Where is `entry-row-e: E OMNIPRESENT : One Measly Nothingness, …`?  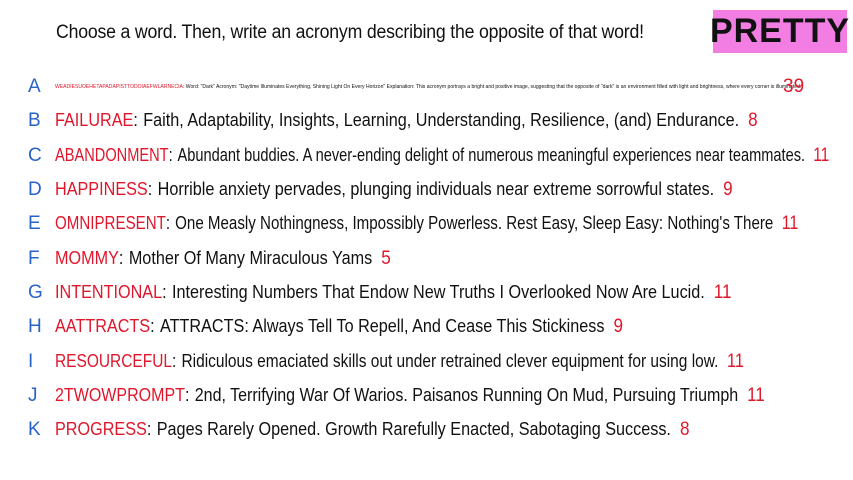 entry-row-e: E OMNIPRESENT : One Measly Nothingness, … is located at coordinates (426, 224).